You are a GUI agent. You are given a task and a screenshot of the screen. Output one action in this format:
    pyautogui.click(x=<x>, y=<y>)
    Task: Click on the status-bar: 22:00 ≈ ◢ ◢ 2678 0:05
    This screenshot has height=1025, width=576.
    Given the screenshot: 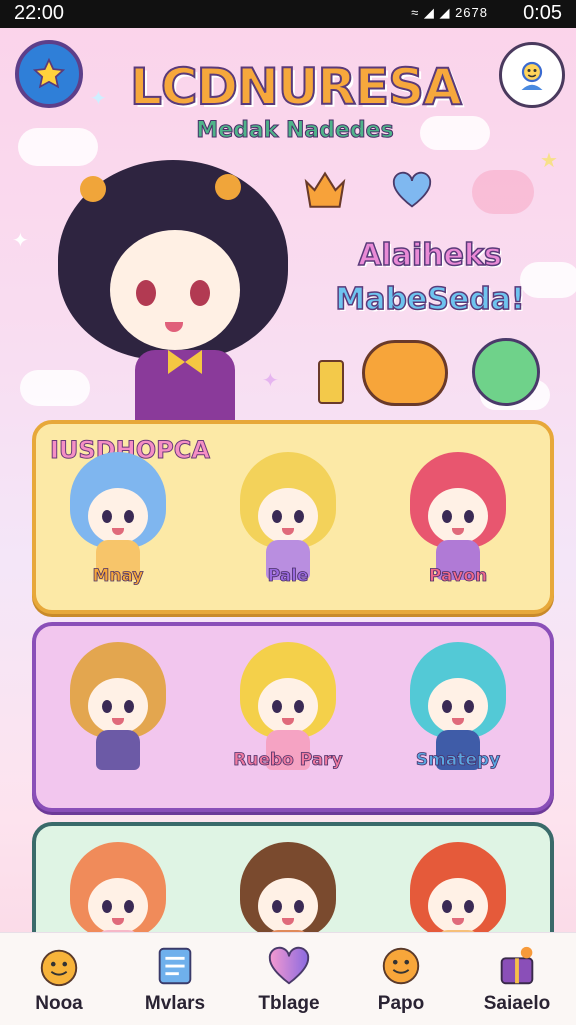 What is the action you would take?
    pyautogui.click(x=288, y=14)
    